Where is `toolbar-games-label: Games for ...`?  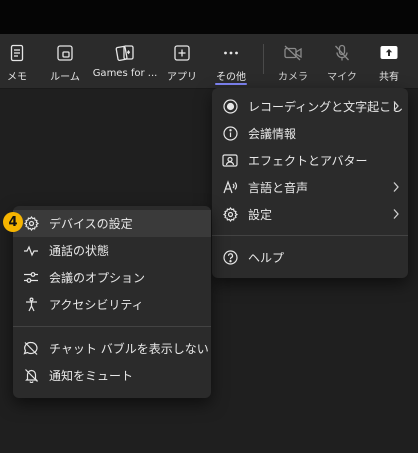
toolbar-games-label: Games for ... is located at coordinates (125, 73).